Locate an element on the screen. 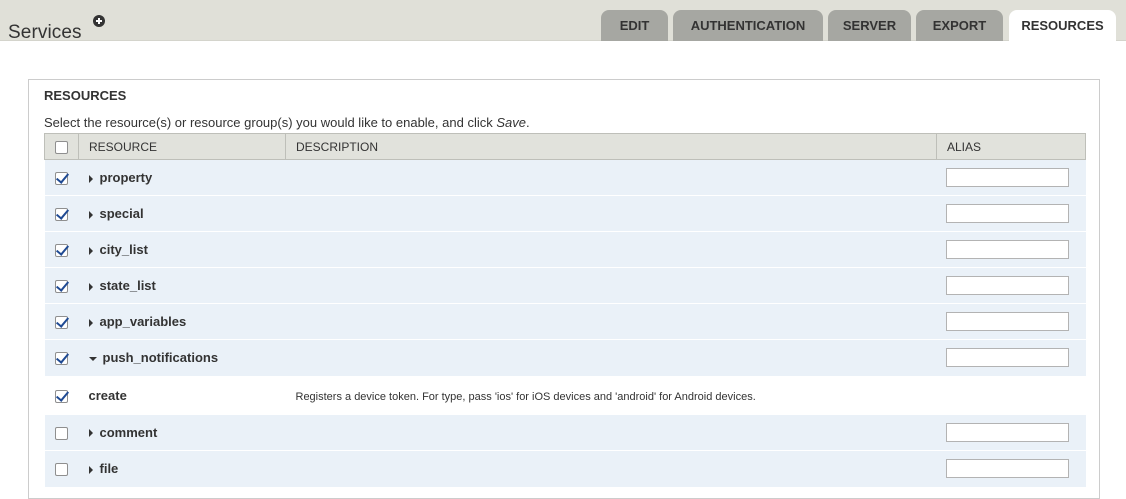 Image resolution: width=1126 pixels, height=499 pixels. help-text-save: Save is located at coordinates (511, 122).